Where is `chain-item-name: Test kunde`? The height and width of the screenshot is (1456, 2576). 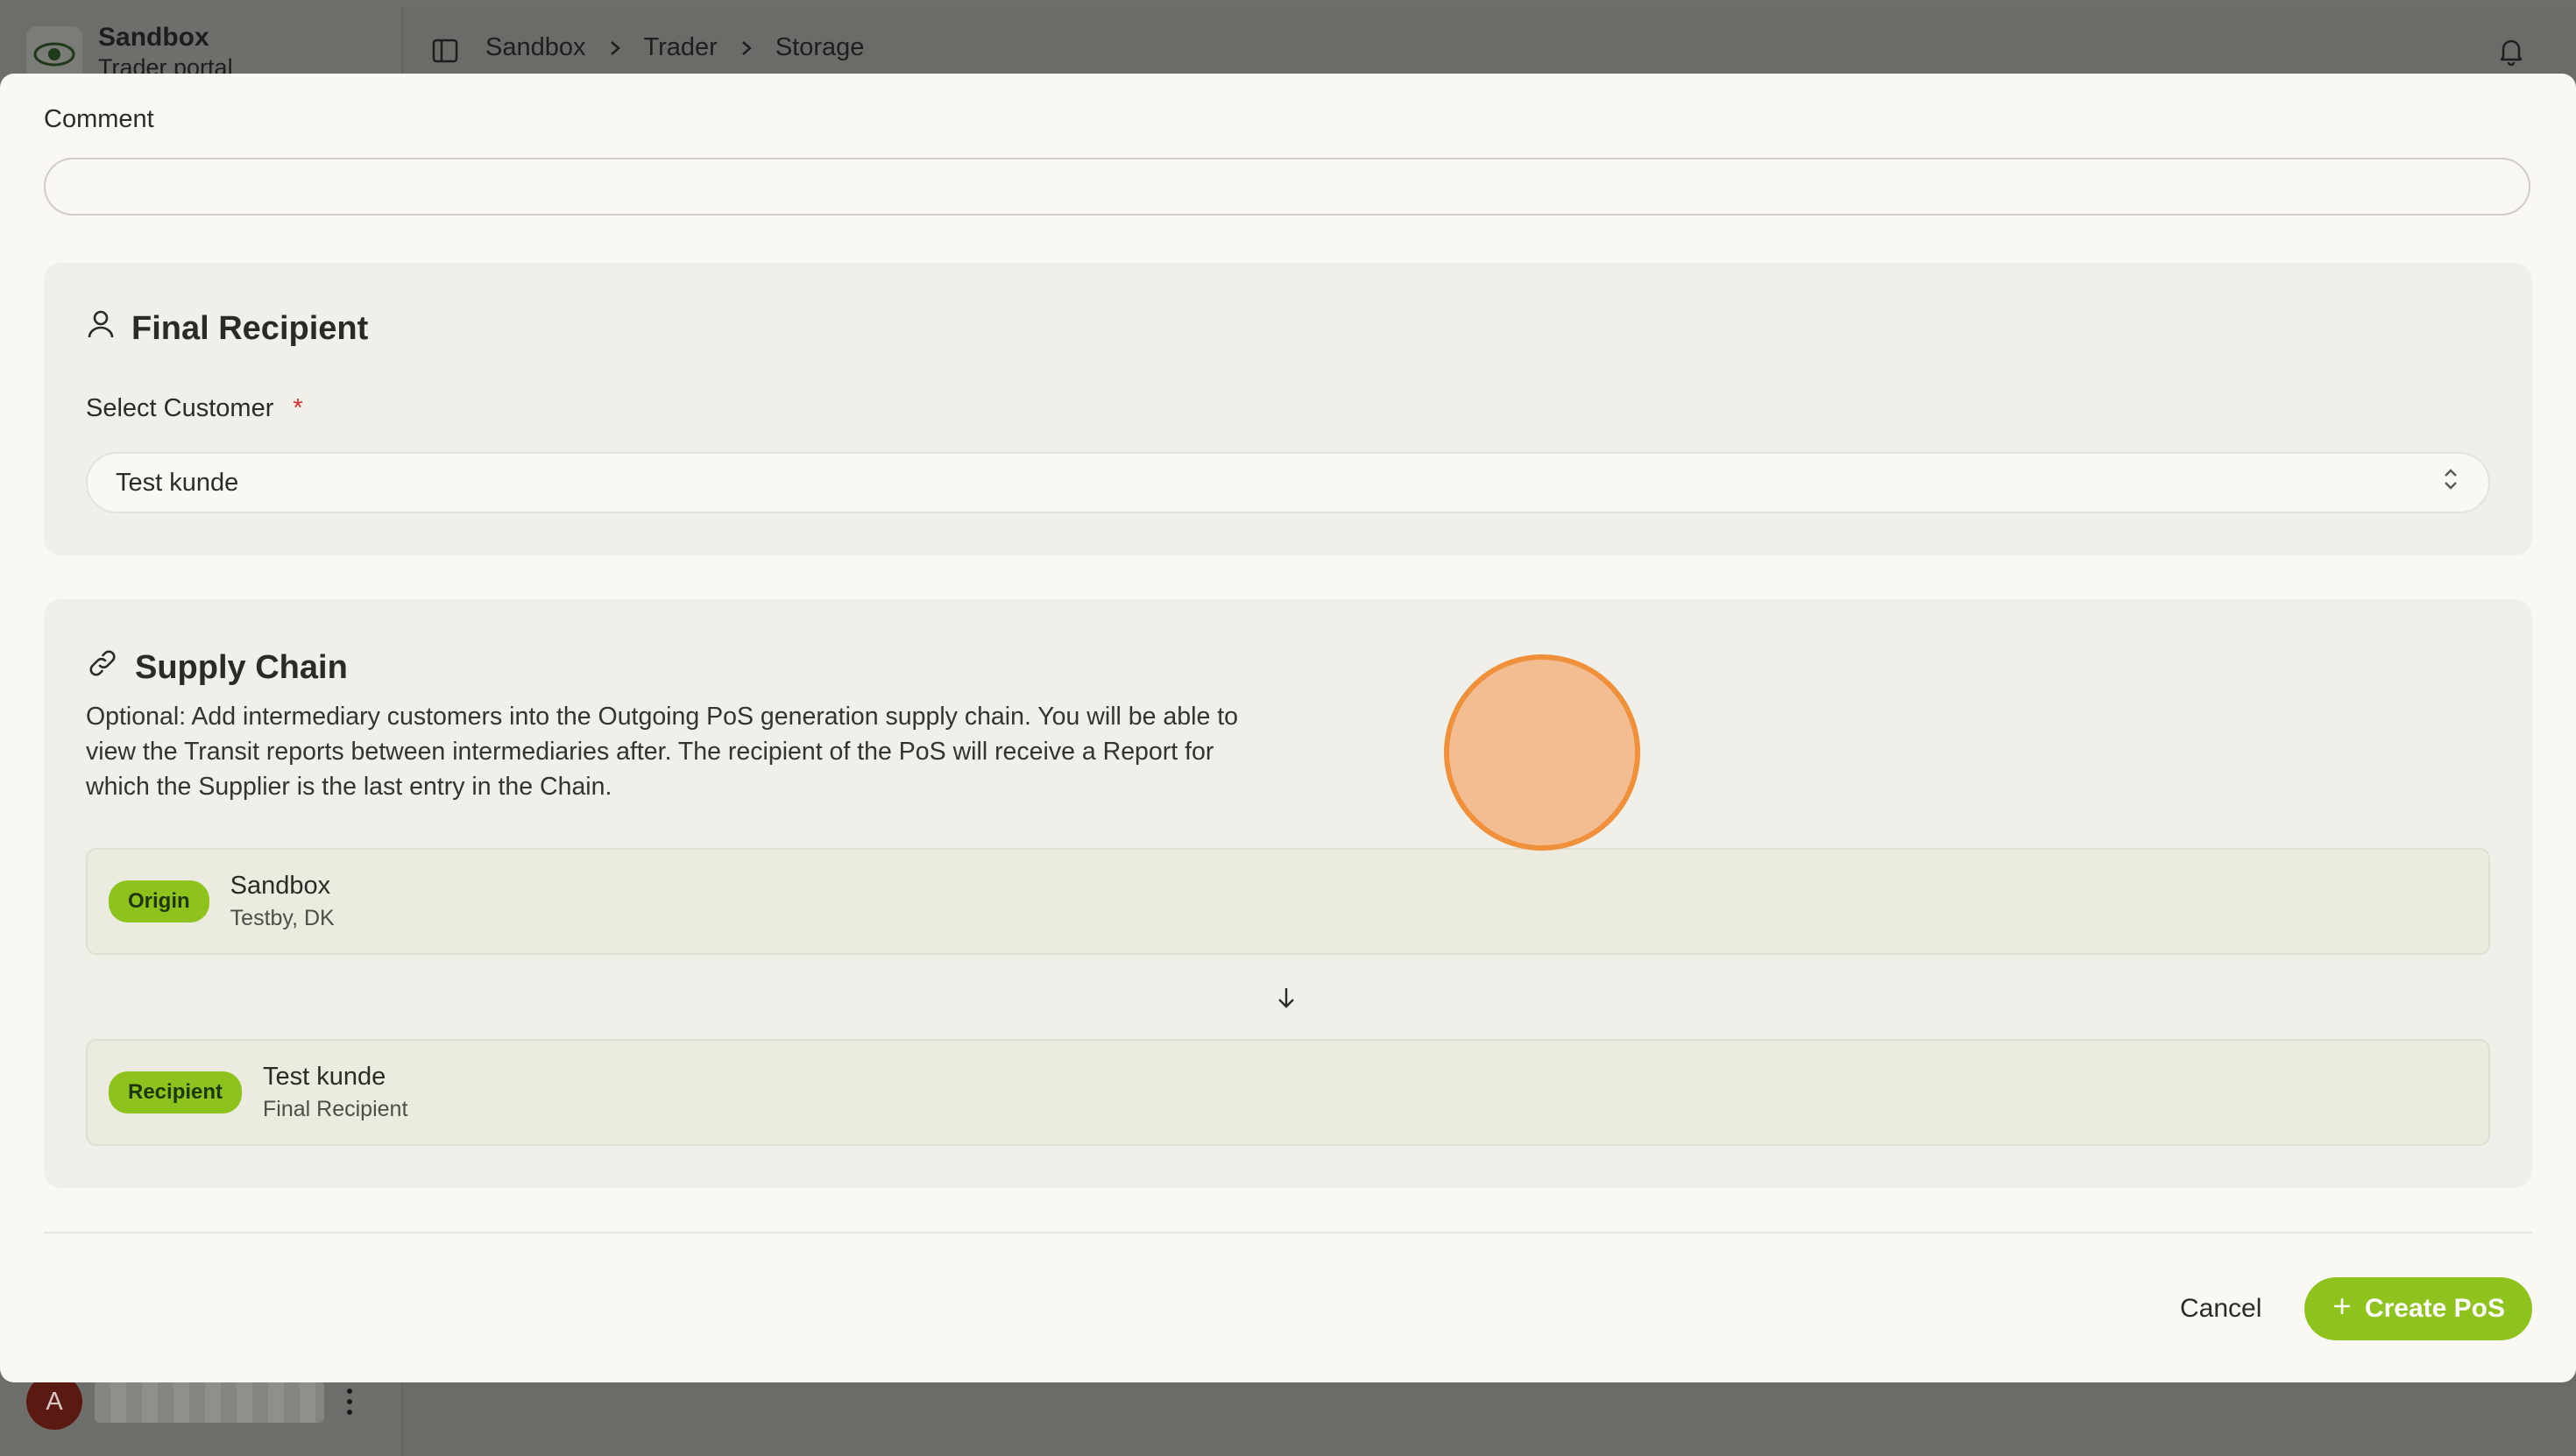 chain-item-name: Test kunde is located at coordinates (324, 1077).